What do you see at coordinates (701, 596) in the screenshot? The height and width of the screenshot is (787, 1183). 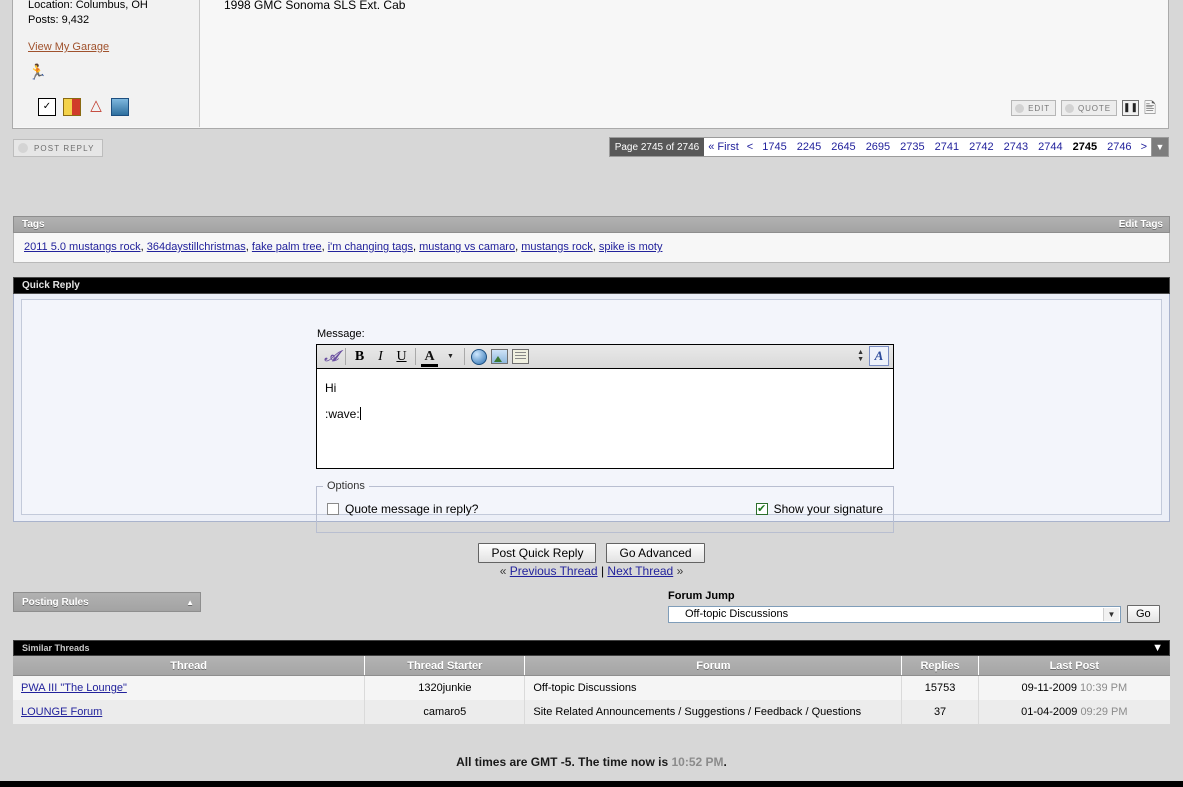 I see `forum-jump-title: Forum Jump` at bounding box center [701, 596].